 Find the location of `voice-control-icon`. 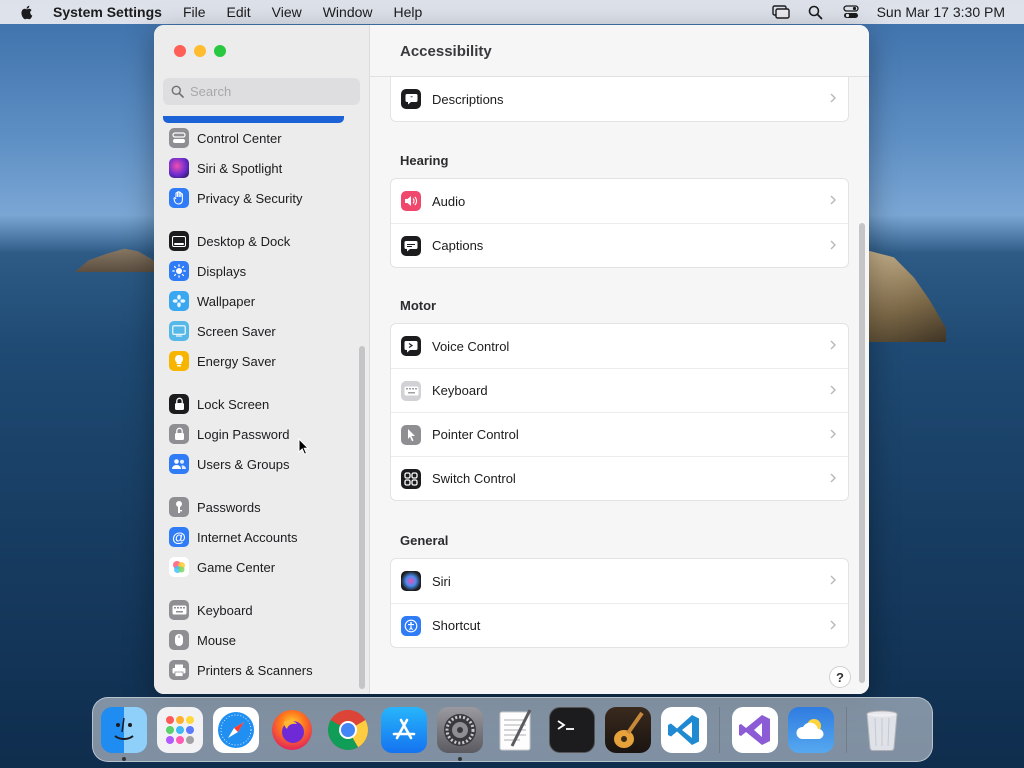

voice-control-icon is located at coordinates (411, 346).